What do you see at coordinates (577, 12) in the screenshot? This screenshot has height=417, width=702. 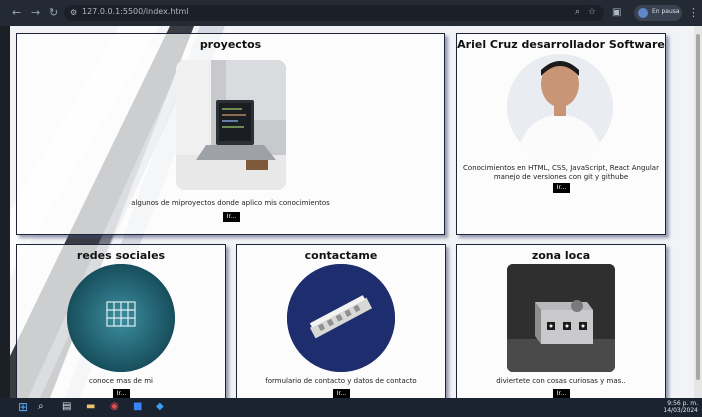 I see `zoom-icon: ⌕` at bounding box center [577, 12].